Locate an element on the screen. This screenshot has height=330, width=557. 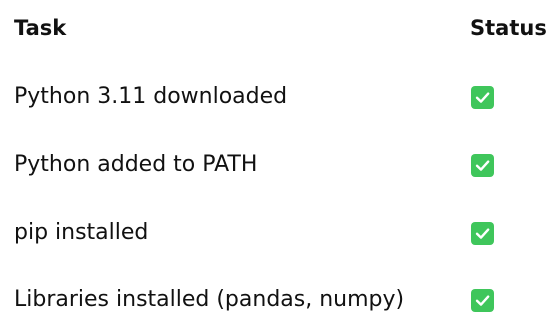
table-row: Libraries installed (pandas, numpy) is located at coordinates (278, 304).